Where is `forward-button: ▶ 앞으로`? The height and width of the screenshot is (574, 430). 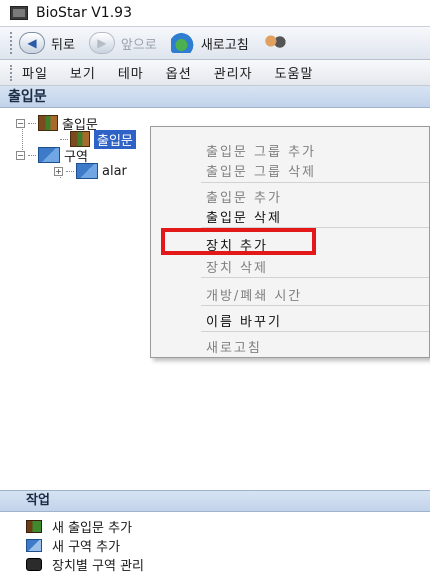
forward-button: ▶ 앞으로 is located at coordinates (122, 43).